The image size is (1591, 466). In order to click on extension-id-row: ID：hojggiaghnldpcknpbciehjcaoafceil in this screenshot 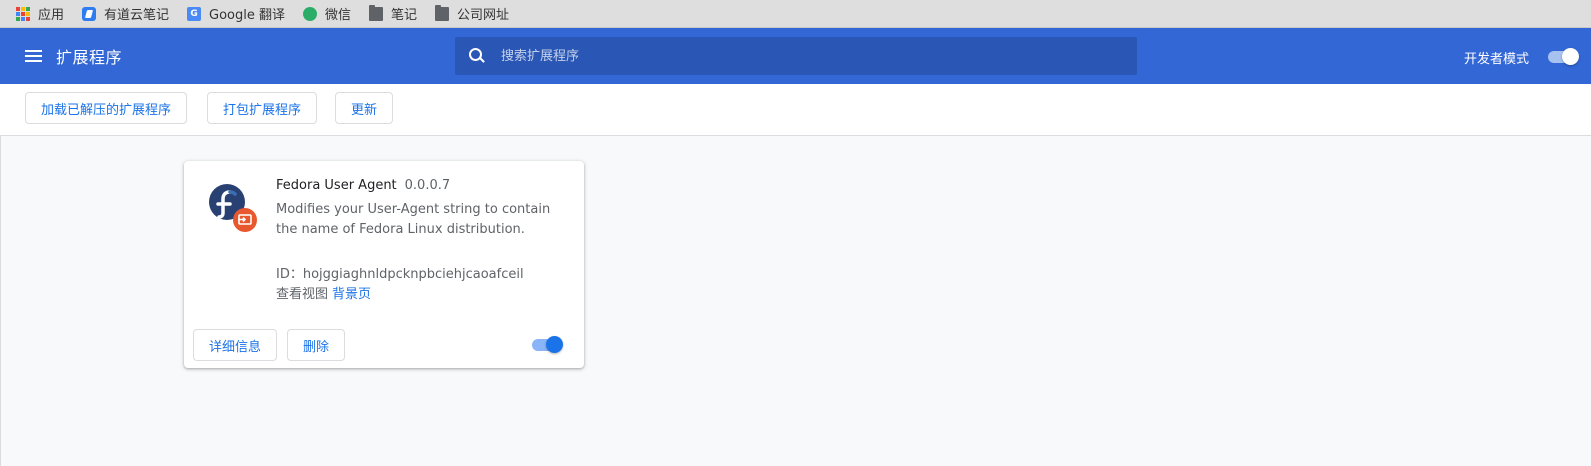, I will do `click(400, 272)`.